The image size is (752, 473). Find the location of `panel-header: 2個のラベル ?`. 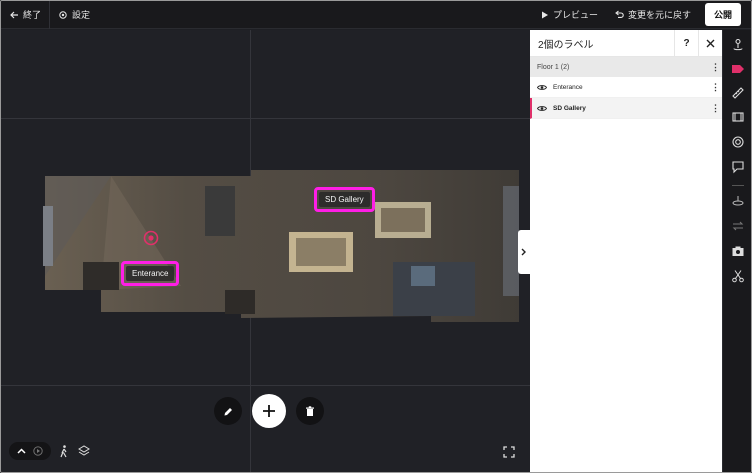

panel-header: 2個のラベル ? is located at coordinates (626, 43).